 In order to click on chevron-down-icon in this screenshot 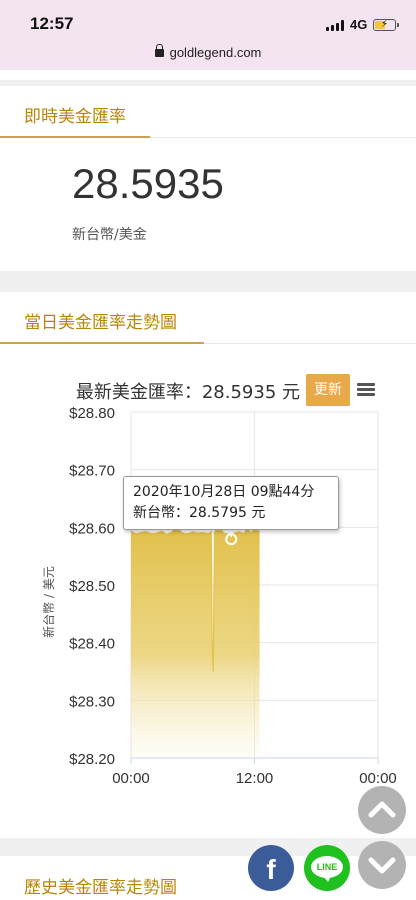, I will do `click(382, 865)`.